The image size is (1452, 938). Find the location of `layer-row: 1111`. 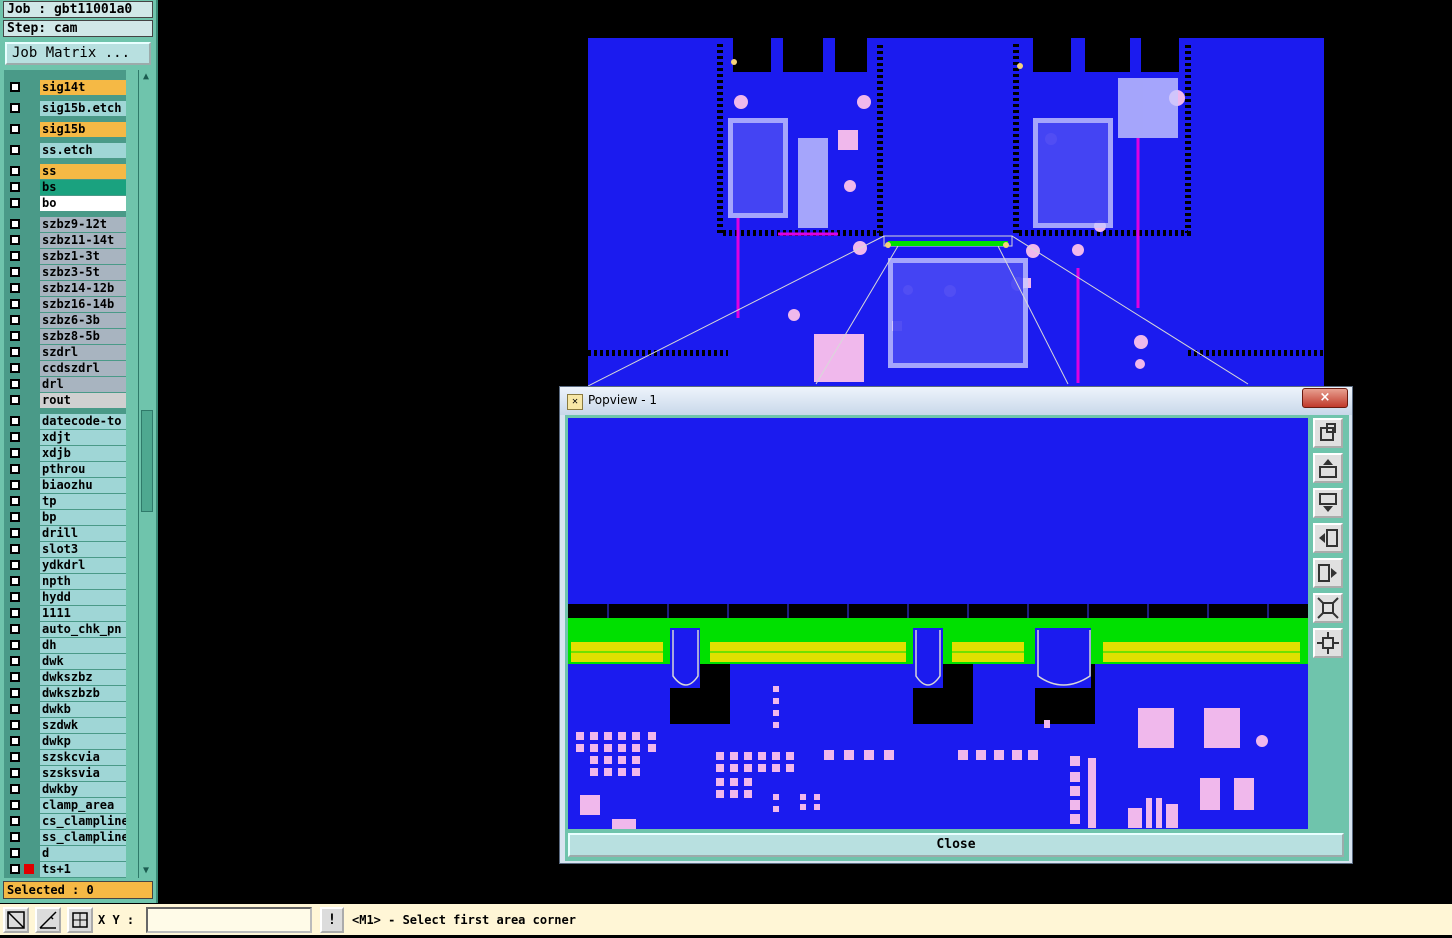

layer-row: 1111 is located at coordinates (65, 614).